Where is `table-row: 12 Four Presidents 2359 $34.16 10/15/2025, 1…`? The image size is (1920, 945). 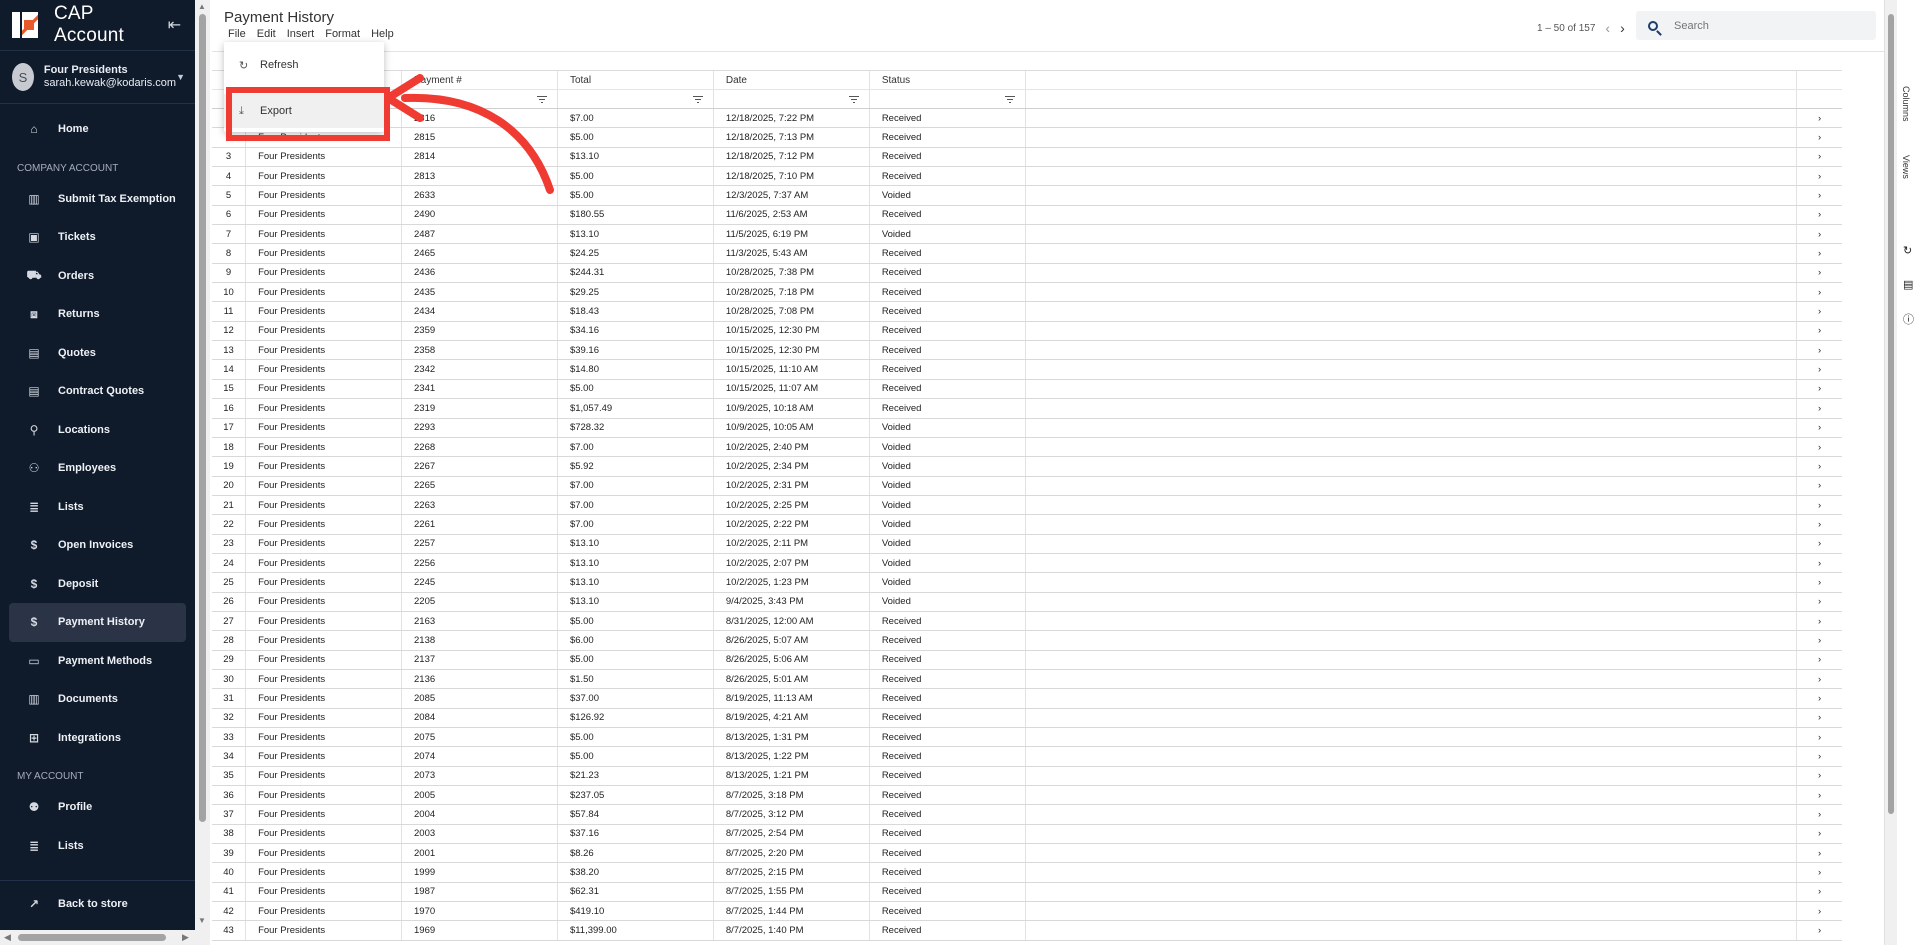
table-row: 12 Four Presidents 2359 $34.16 10/15/2025, 1… is located at coordinates (1027, 331).